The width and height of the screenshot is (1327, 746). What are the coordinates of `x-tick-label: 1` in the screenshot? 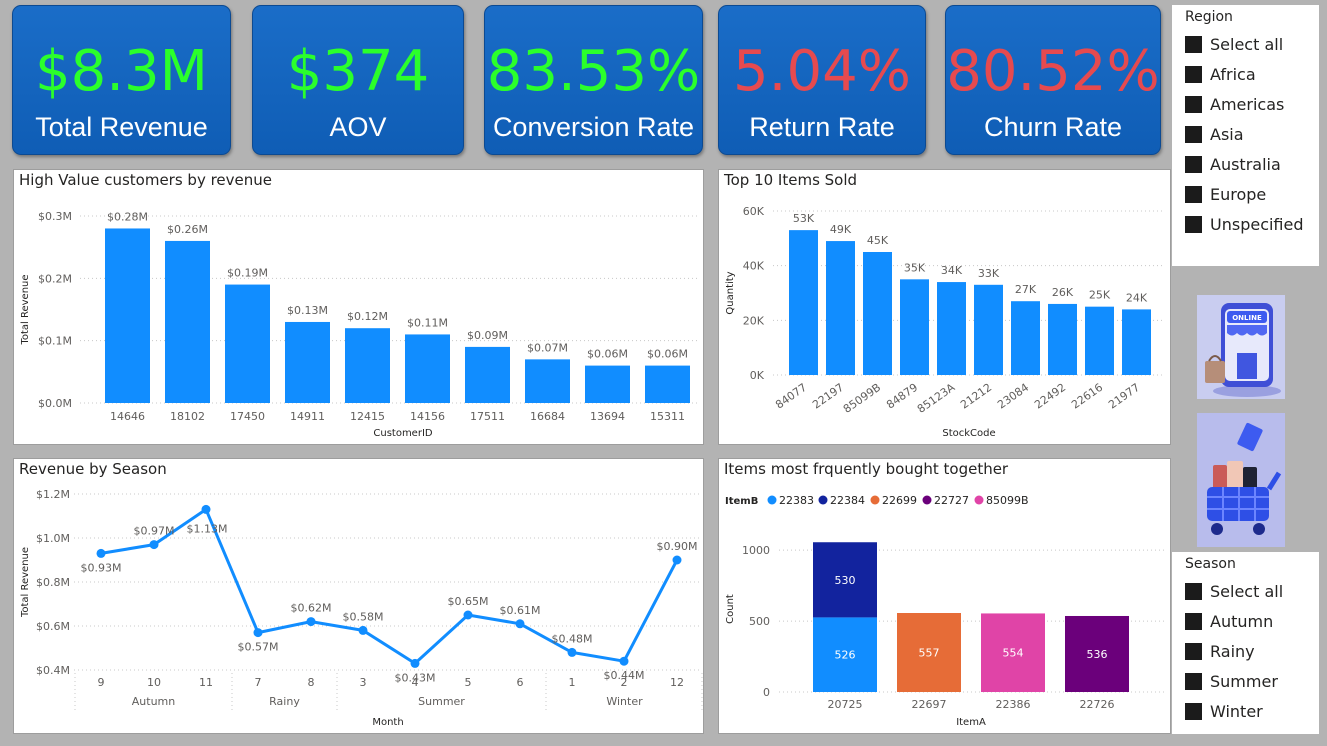 It's located at (572, 682).